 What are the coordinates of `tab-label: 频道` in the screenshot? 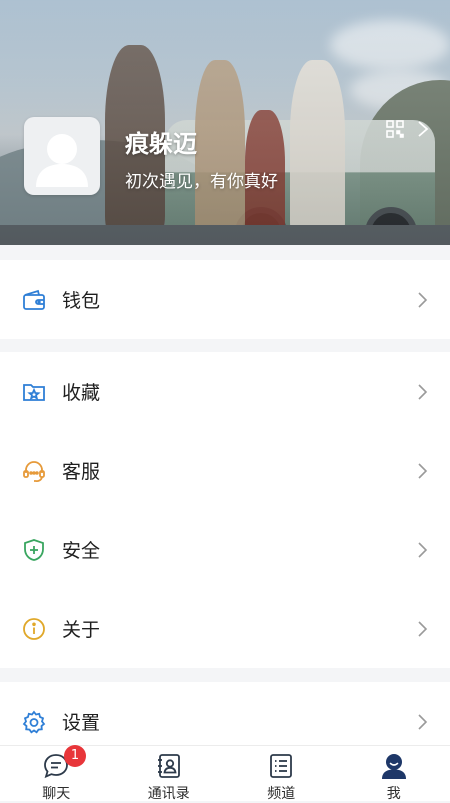 It's located at (281, 793).